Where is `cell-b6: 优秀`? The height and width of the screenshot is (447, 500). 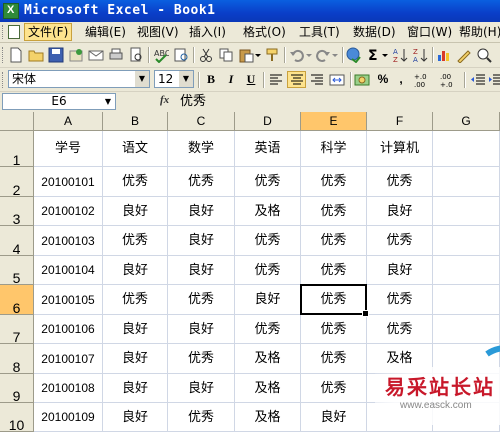 cell-b6: 优秀 is located at coordinates (135, 300).